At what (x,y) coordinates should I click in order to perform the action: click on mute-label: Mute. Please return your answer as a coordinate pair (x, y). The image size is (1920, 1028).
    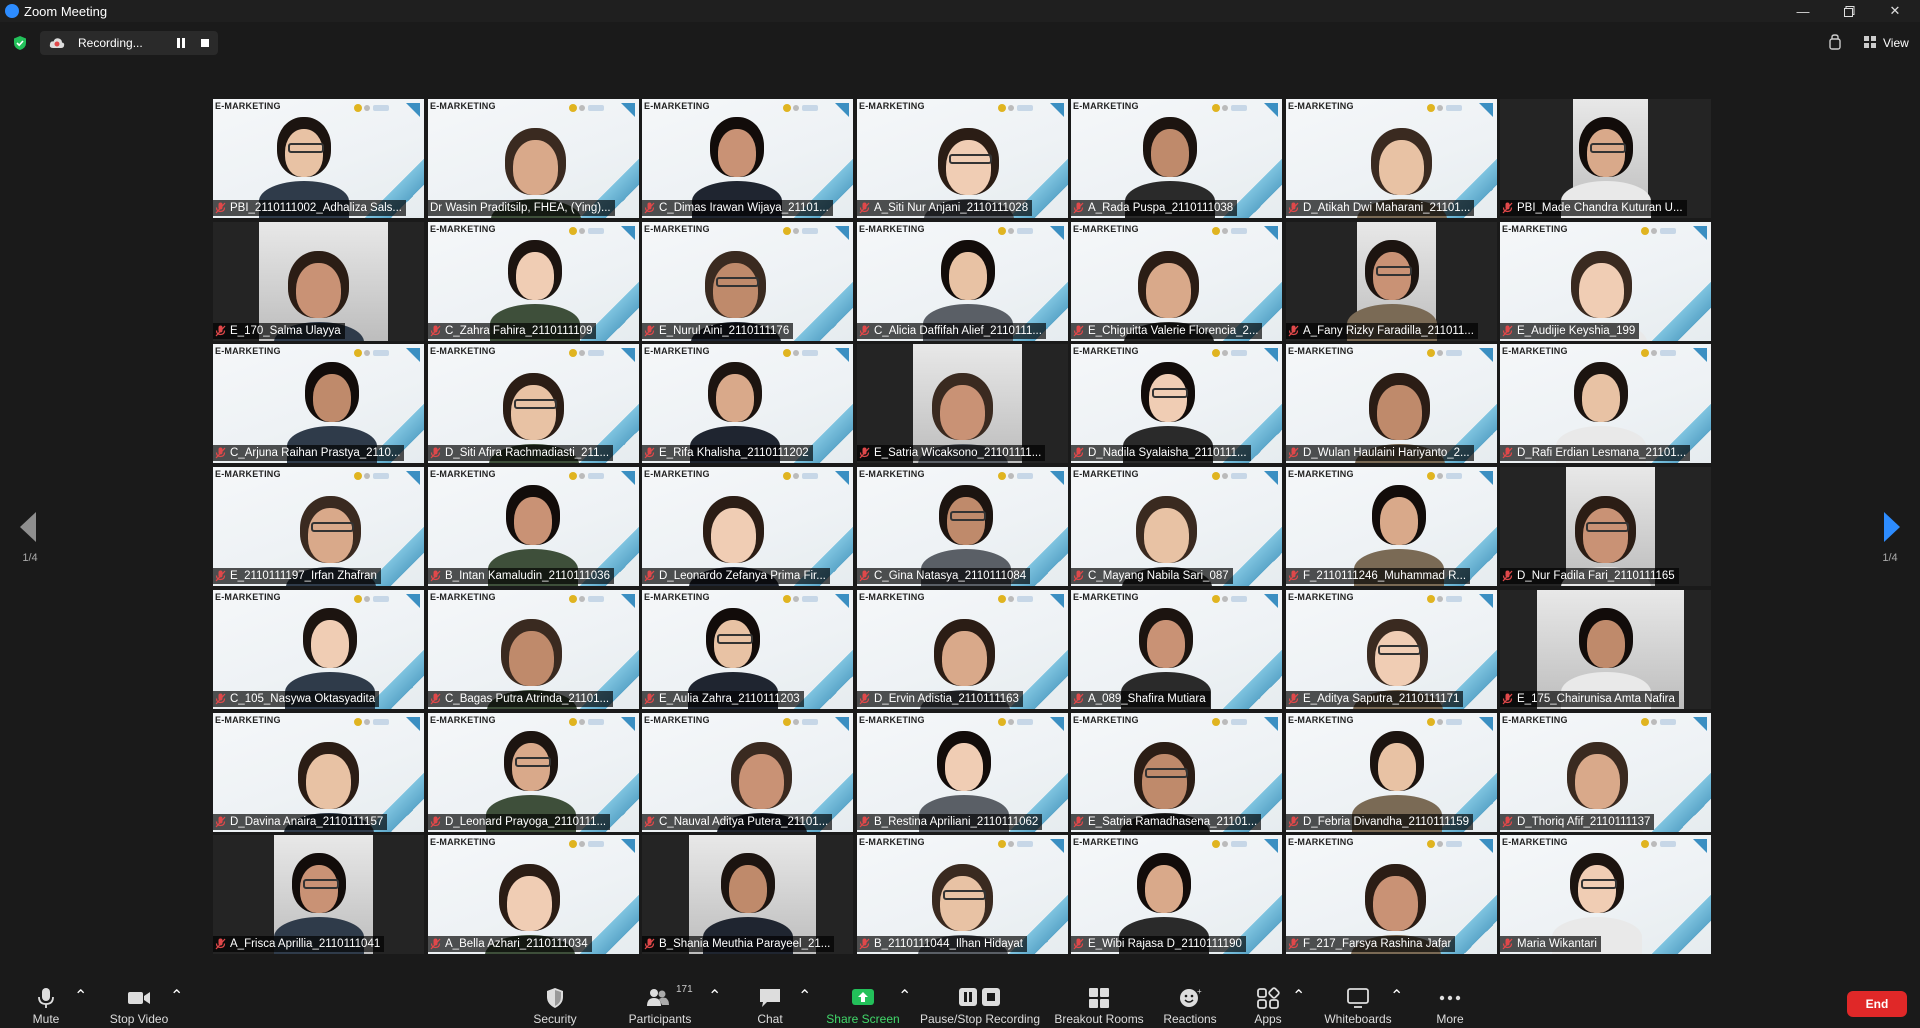
    Looking at the image, I should click on (46, 1019).